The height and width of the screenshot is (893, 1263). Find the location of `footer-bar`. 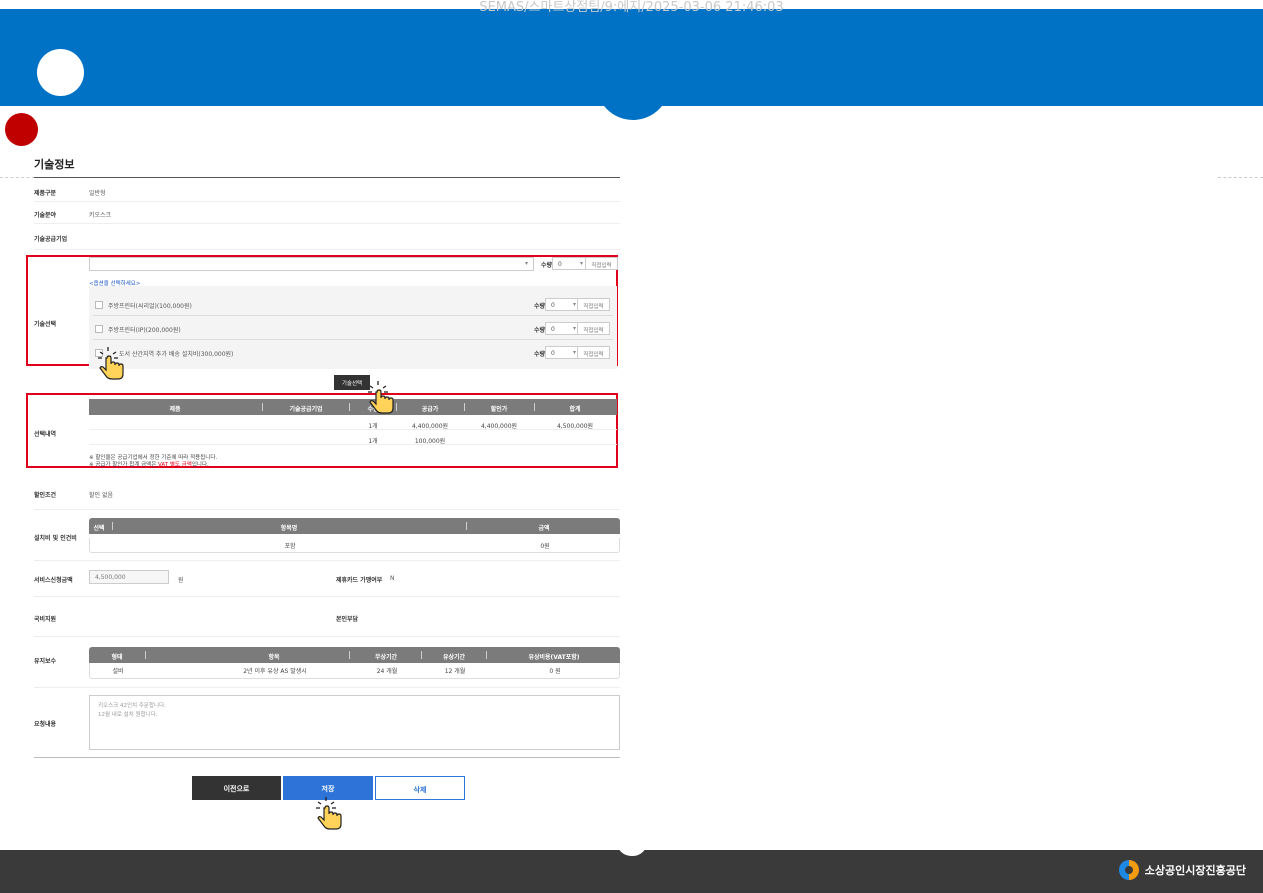

footer-bar is located at coordinates (631, 871).